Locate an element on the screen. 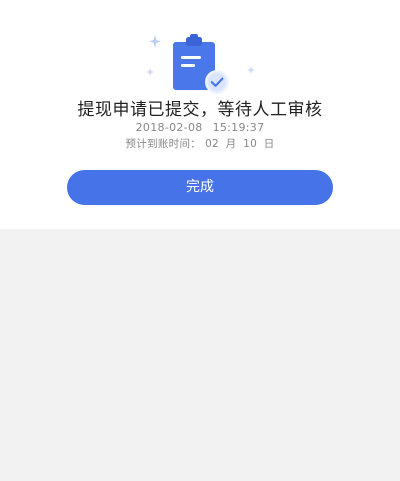 This screenshot has width=400, height=481. submitted-date: 2018-02-08 is located at coordinates (169, 127).